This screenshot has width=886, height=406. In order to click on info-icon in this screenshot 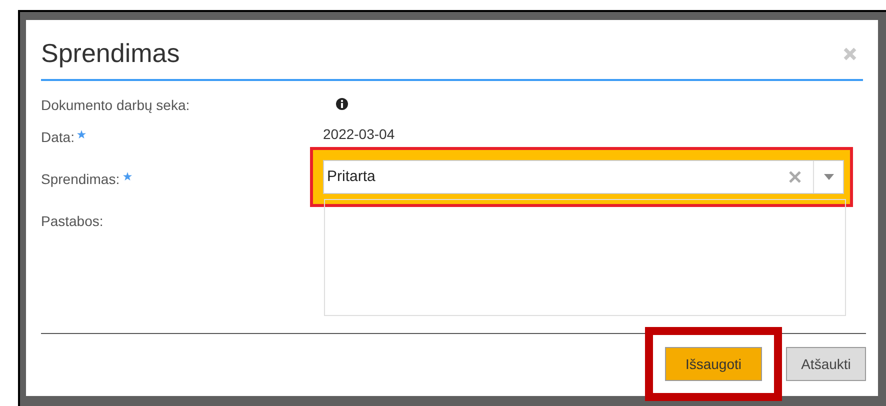, I will do `click(342, 104)`.